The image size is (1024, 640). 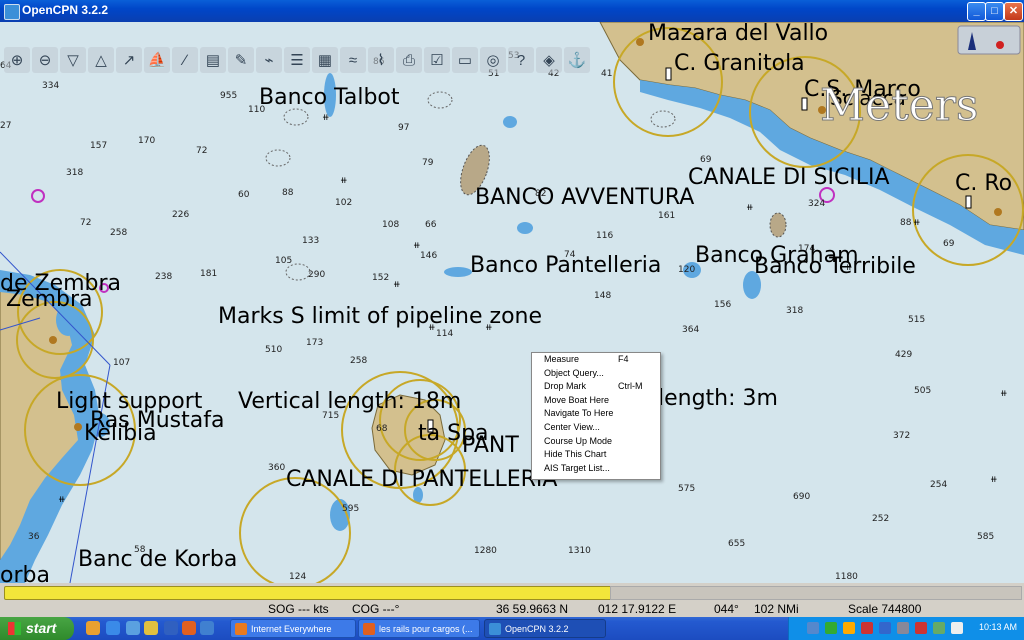 What do you see at coordinates (816, 204) in the screenshot?
I see `sounding: 324` at bounding box center [816, 204].